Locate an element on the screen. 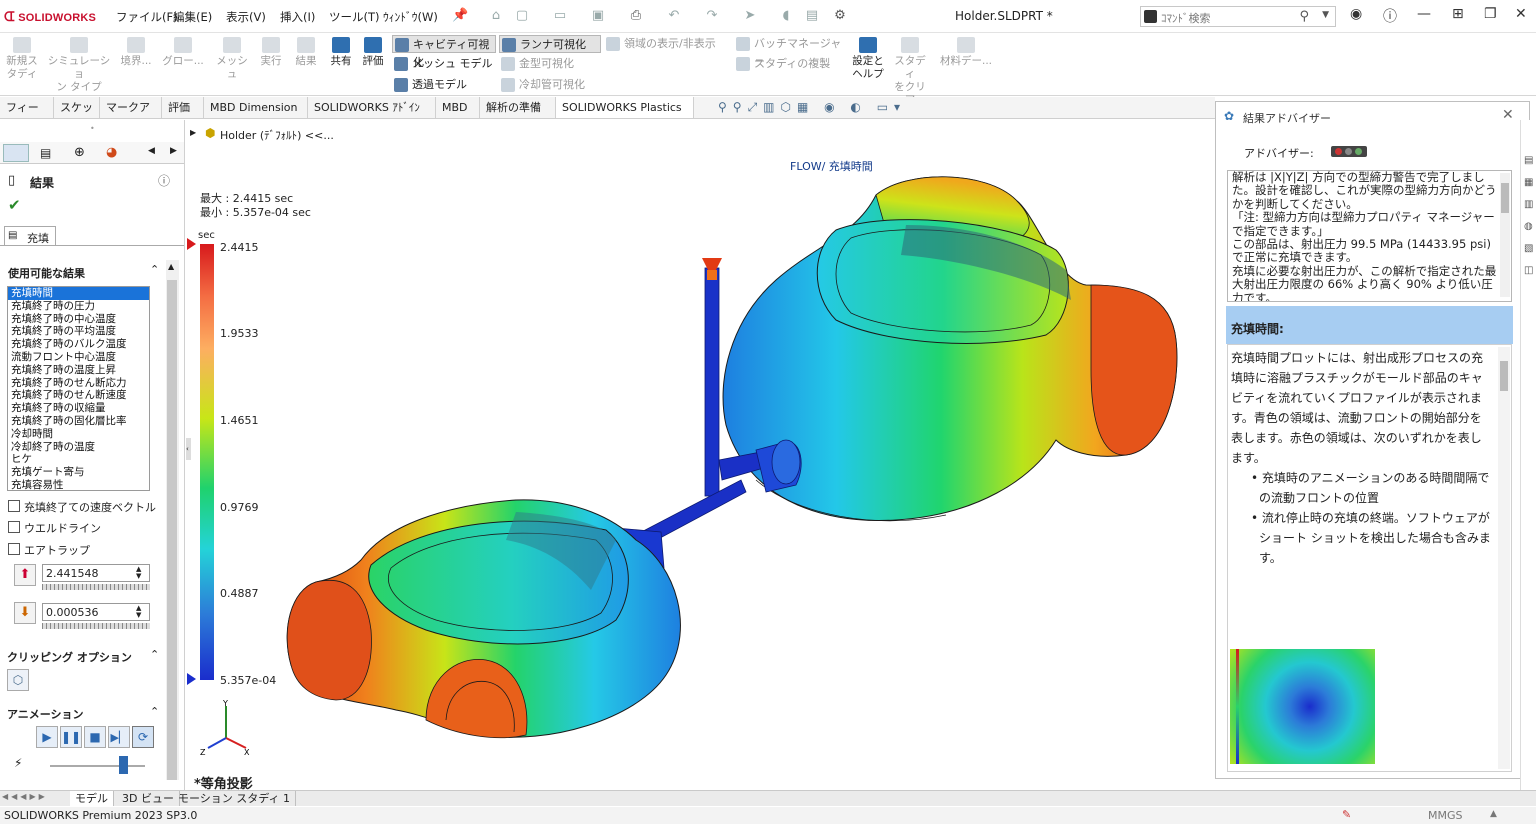 The height and width of the screenshot is (824, 1536). max-marker-icon: ⬆ is located at coordinates (25, 575).